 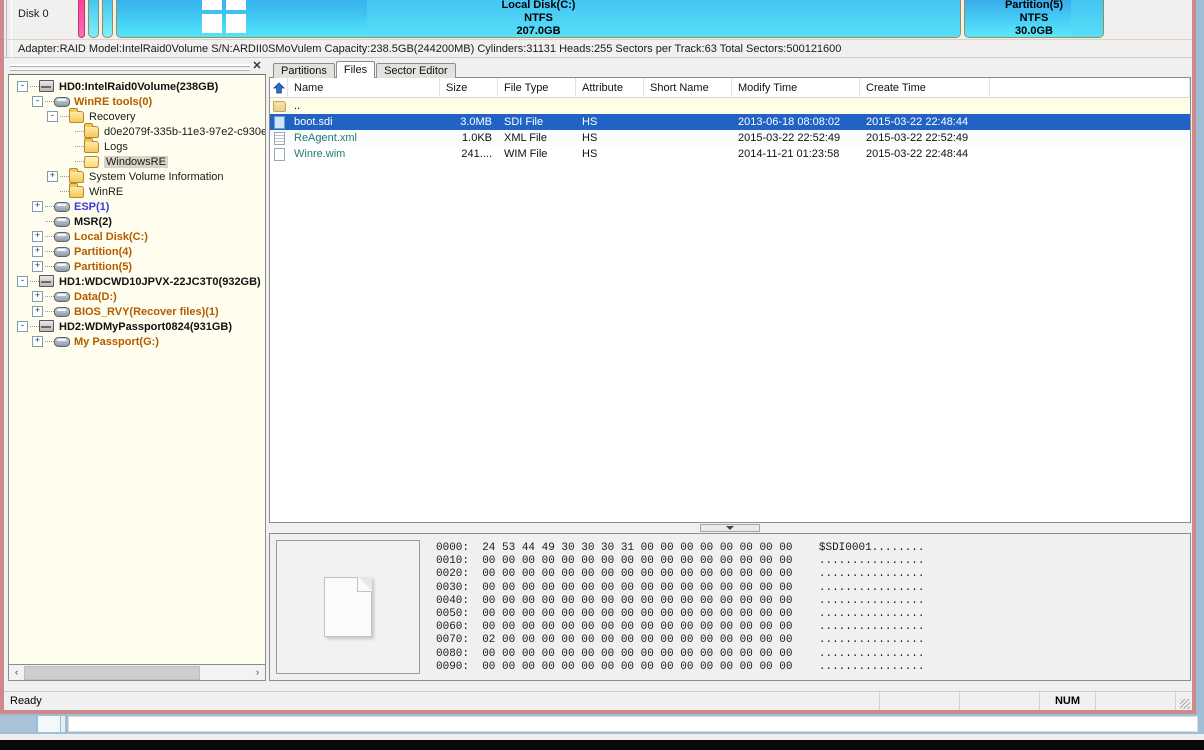 What do you see at coordinates (279, 138) in the screenshot?
I see `xml-file-icon` at bounding box center [279, 138].